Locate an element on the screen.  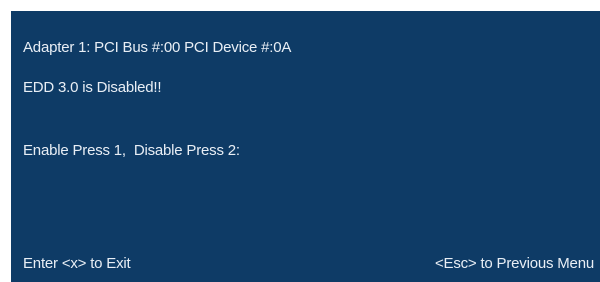
edd-status-line: EDD 3.0 is Disabled!! is located at coordinates (92, 87).